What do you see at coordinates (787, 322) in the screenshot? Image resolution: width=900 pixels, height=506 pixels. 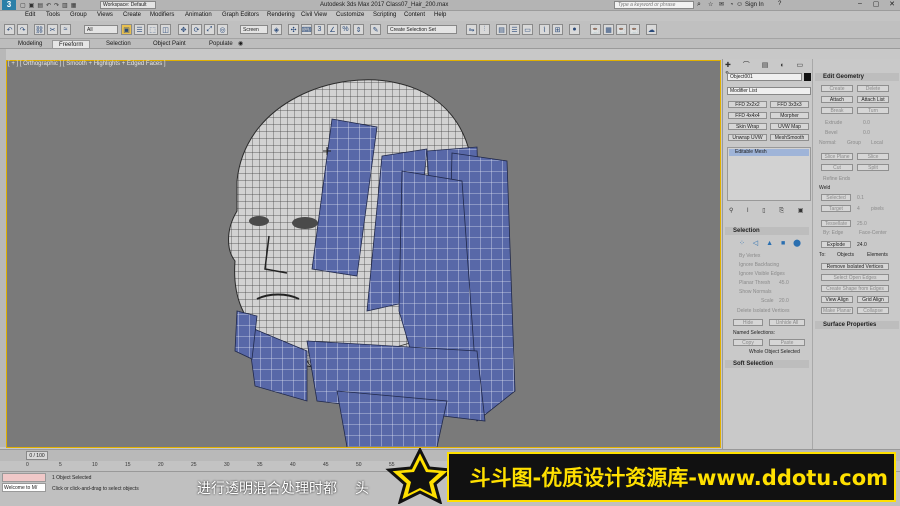 I see `unhide-all-button: Unhide All` at bounding box center [787, 322].